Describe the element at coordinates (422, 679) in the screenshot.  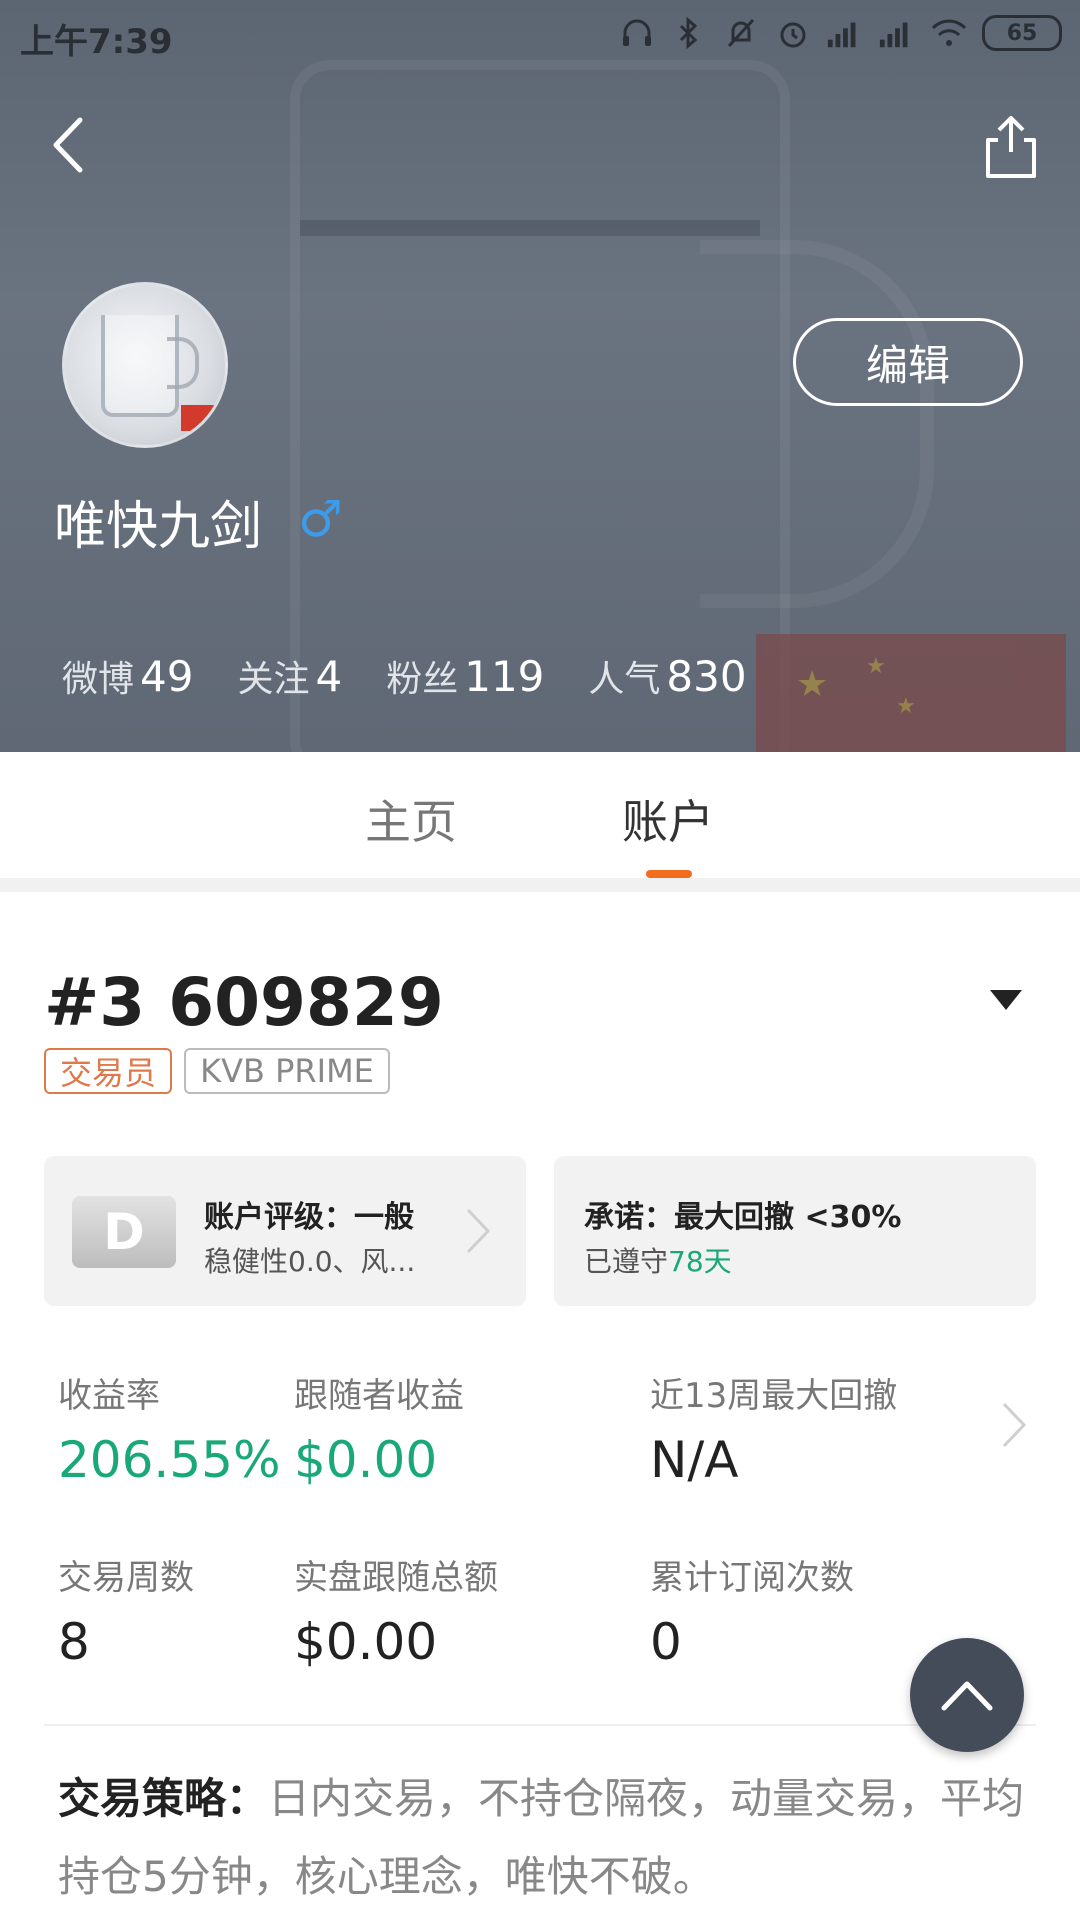
I see `stat-label: 粉丝` at that location.